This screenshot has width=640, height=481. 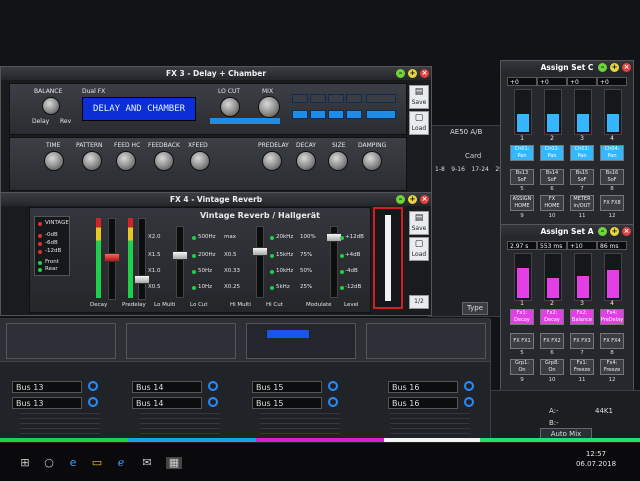 What do you see at coordinates (612, 367) in the screenshot?
I see `assign-a-button: Fx4: Freeze` at bounding box center [612, 367].